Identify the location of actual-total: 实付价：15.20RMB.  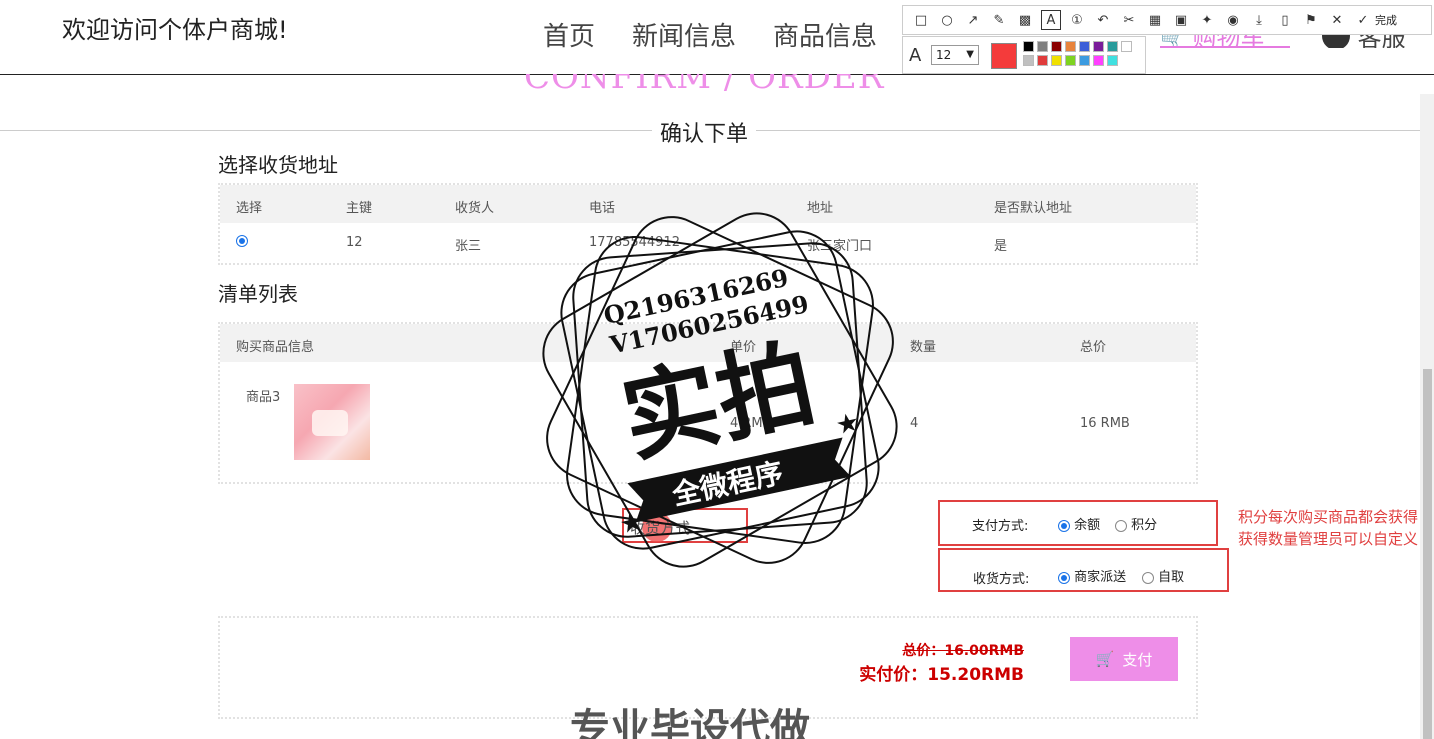
(941, 675).